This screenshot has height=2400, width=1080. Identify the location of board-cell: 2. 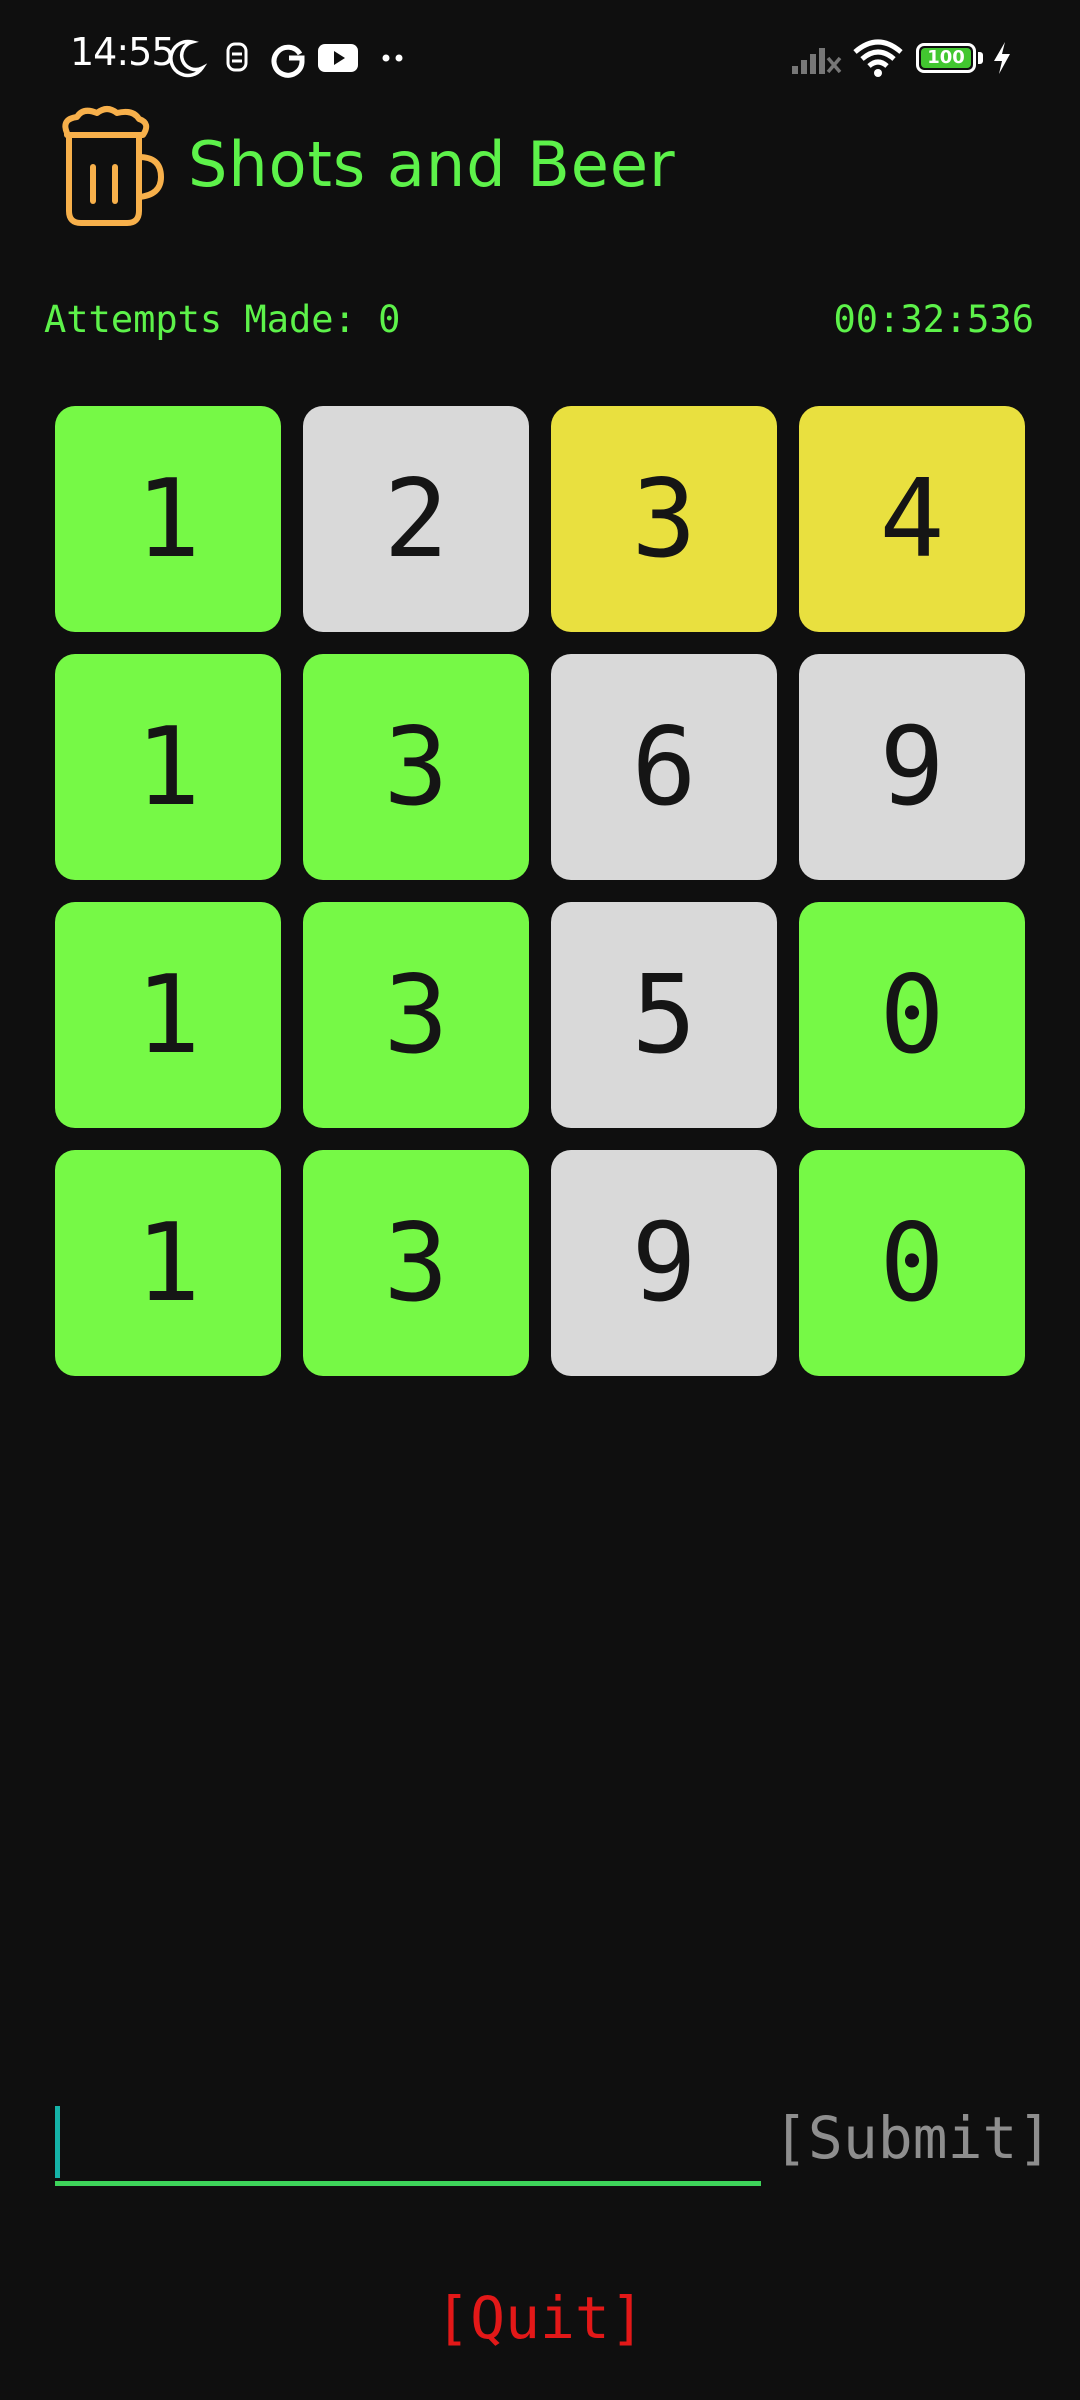
(416, 519).